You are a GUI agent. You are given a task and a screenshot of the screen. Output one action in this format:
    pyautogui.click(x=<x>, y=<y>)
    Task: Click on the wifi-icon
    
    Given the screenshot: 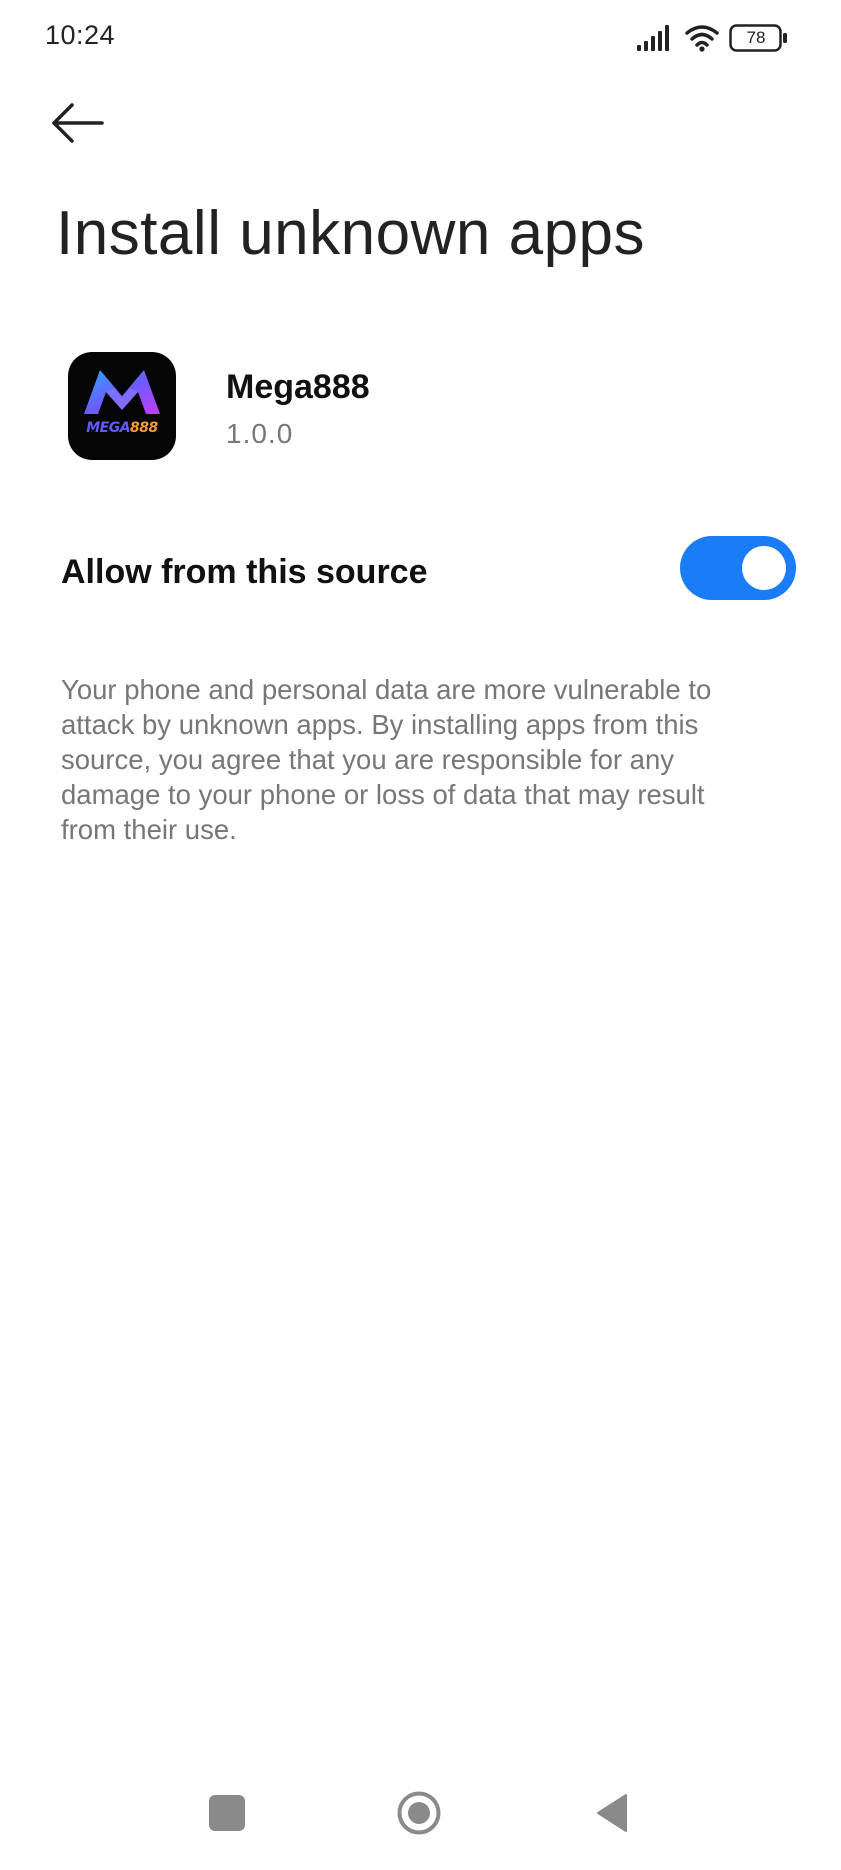 What is the action you would take?
    pyautogui.click(x=702, y=38)
    